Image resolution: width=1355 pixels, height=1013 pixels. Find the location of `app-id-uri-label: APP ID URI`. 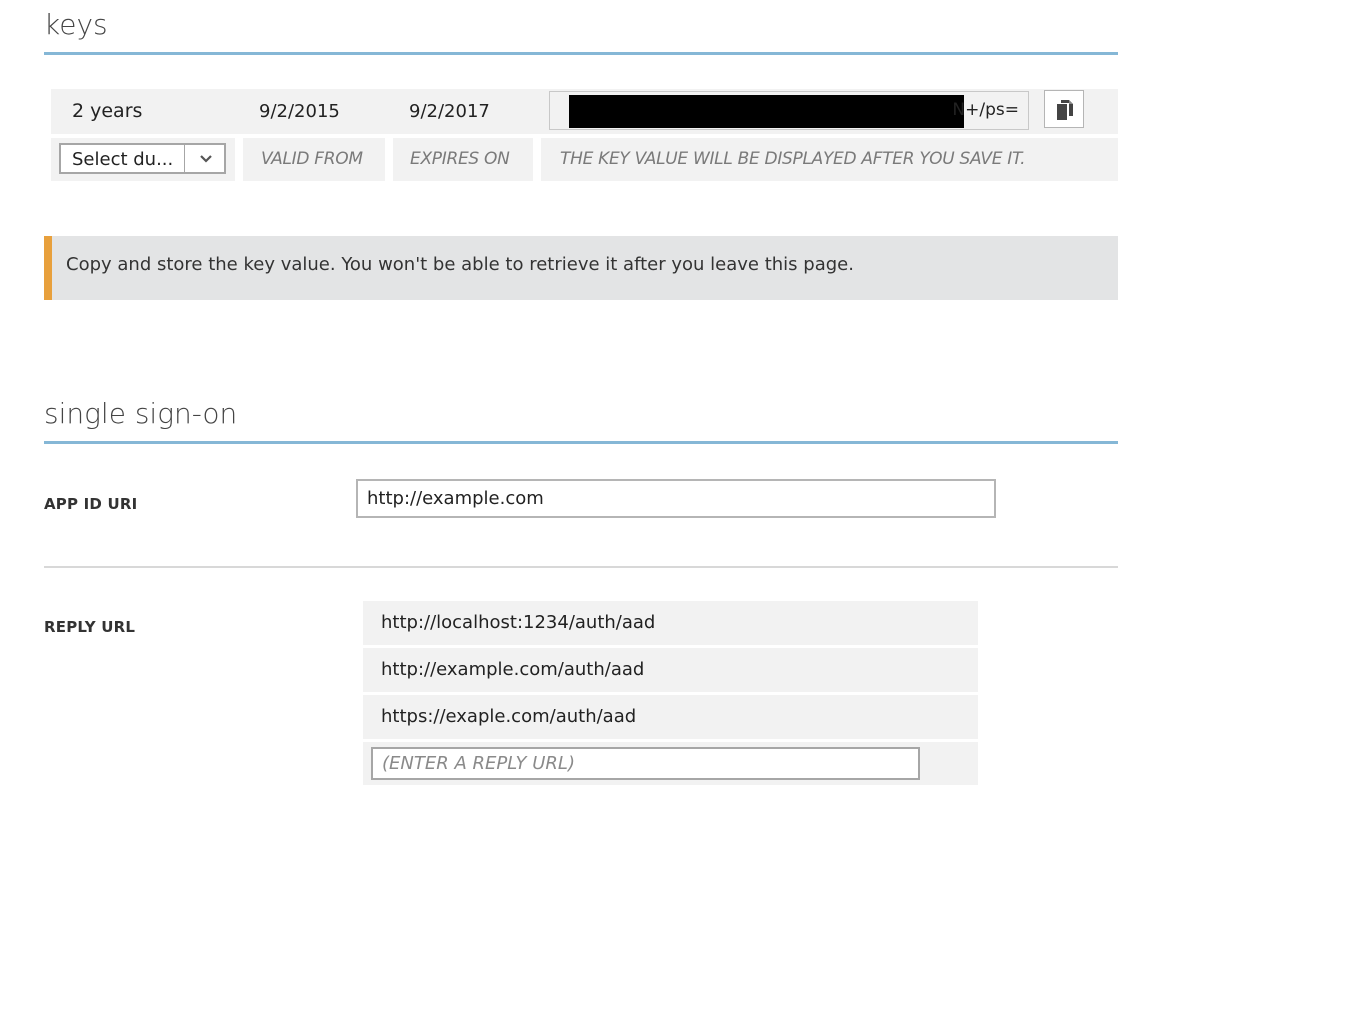

app-id-uri-label: APP ID URI is located at coordinates (91, 504).